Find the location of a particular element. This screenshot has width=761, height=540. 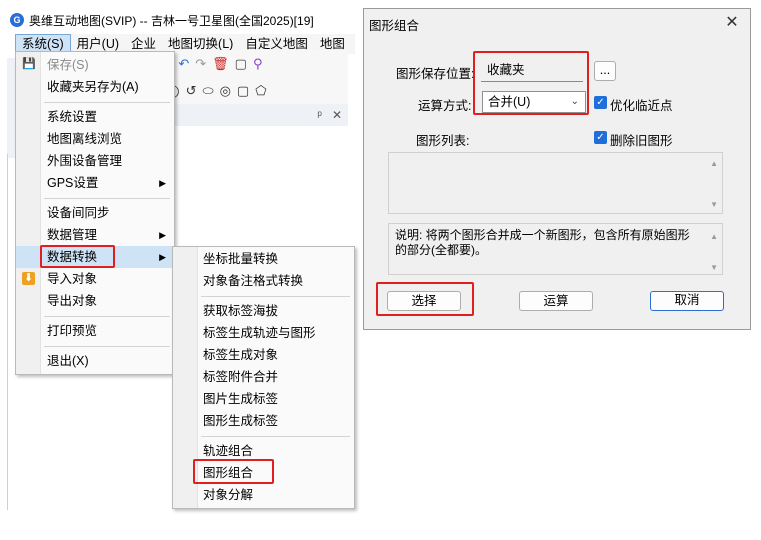

locate-icon: ⚲ is located at coordinates (258, 64).